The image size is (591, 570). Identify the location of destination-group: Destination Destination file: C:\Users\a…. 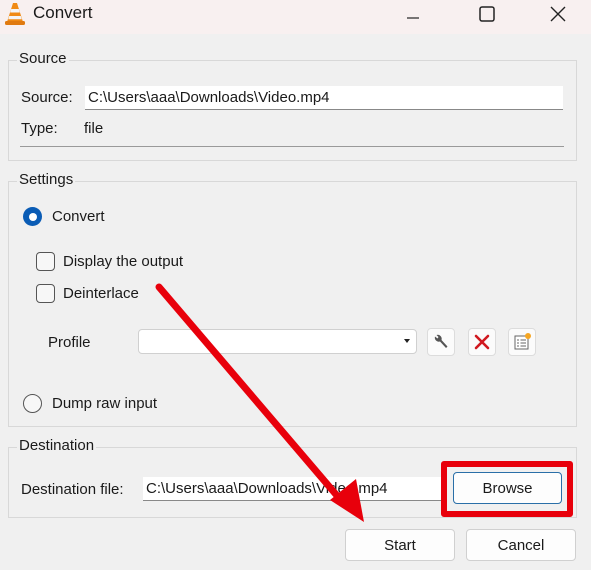
(292, 477).